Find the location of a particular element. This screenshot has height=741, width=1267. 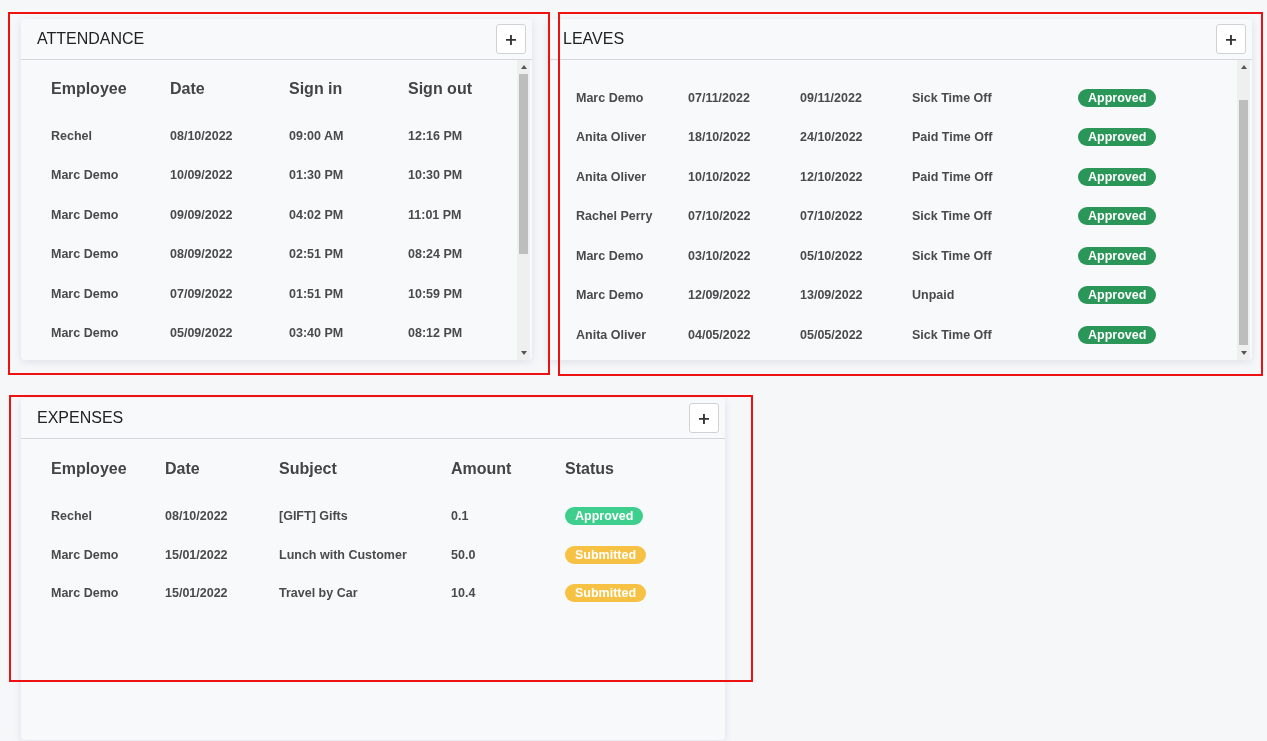

column-header: Sign out is located at coordinates (440, 88).